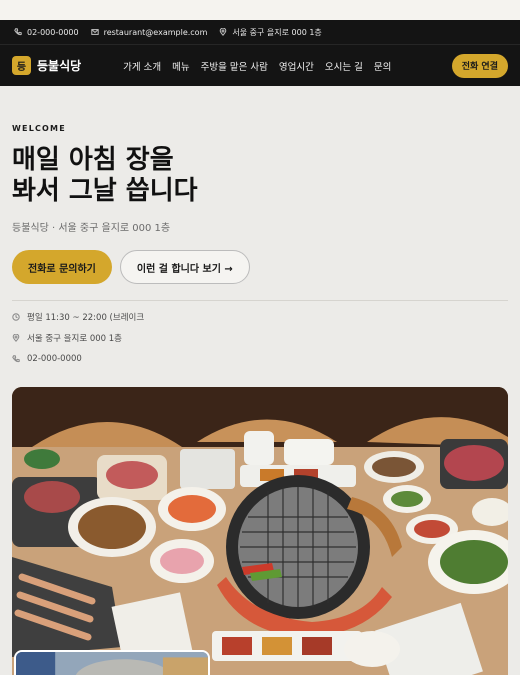 The width and height of the screenshot is (520, 675). Describe the element at coordinates (21, 65) in the screenshot. I see `brand-logo: 등` at that location.